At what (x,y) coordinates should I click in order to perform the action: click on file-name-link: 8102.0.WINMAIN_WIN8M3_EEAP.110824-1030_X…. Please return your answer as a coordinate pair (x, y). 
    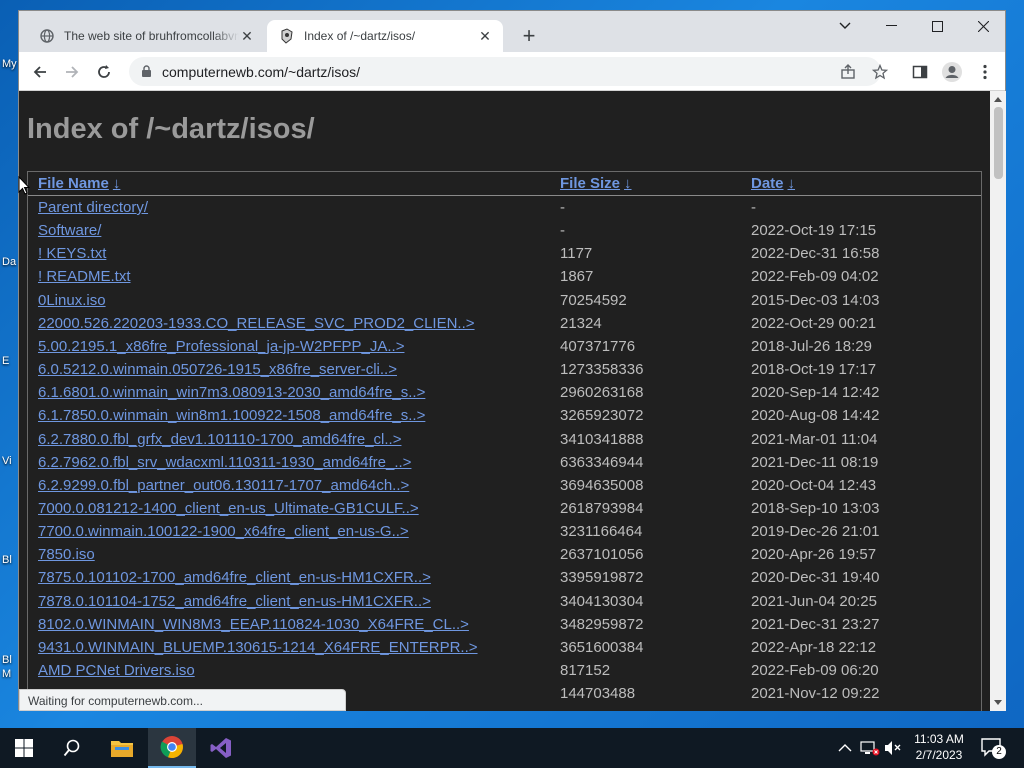
    Looking at the image, I should click on (253, 624).